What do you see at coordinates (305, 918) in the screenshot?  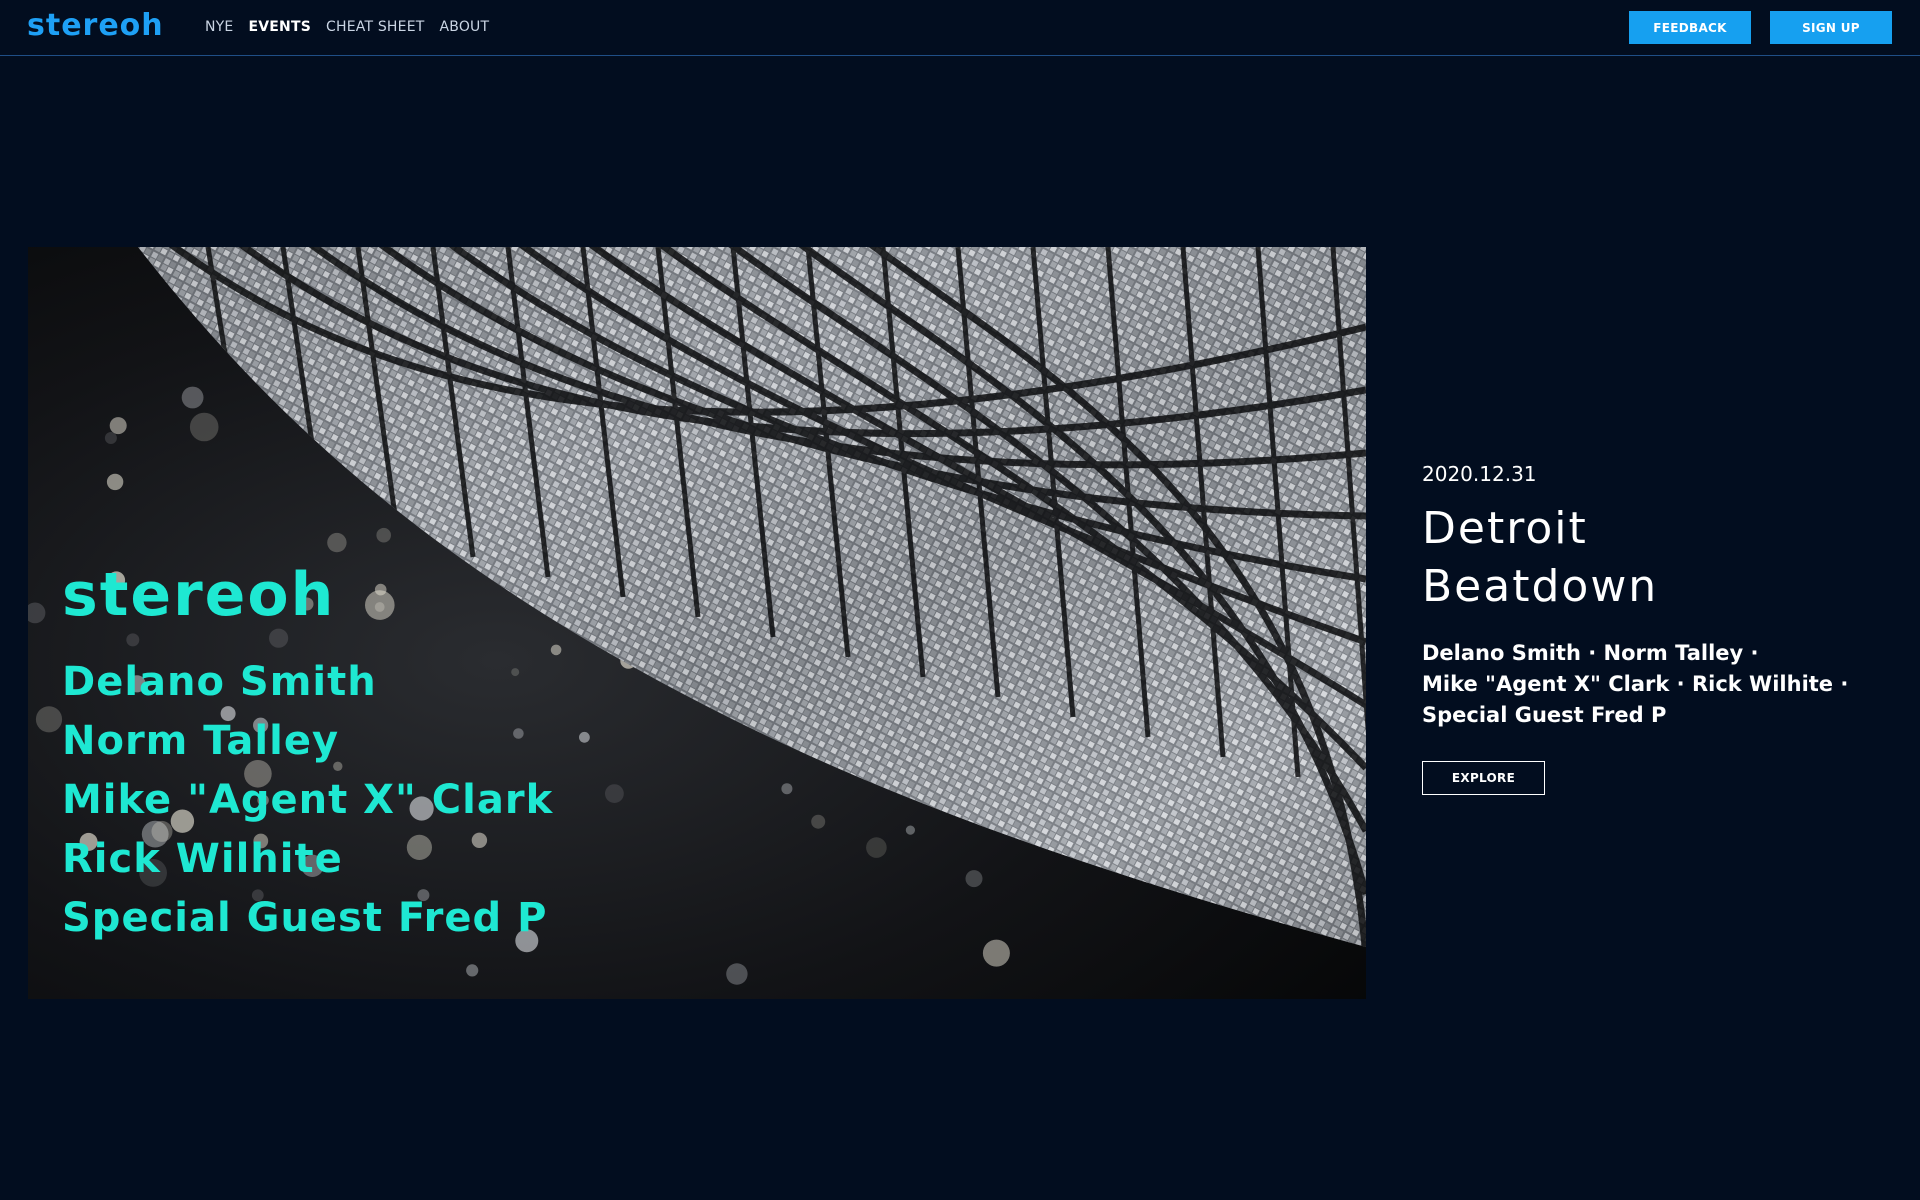 I see `hero-artist-5: Special Guest Fred P` at bounding box center [305, 918].